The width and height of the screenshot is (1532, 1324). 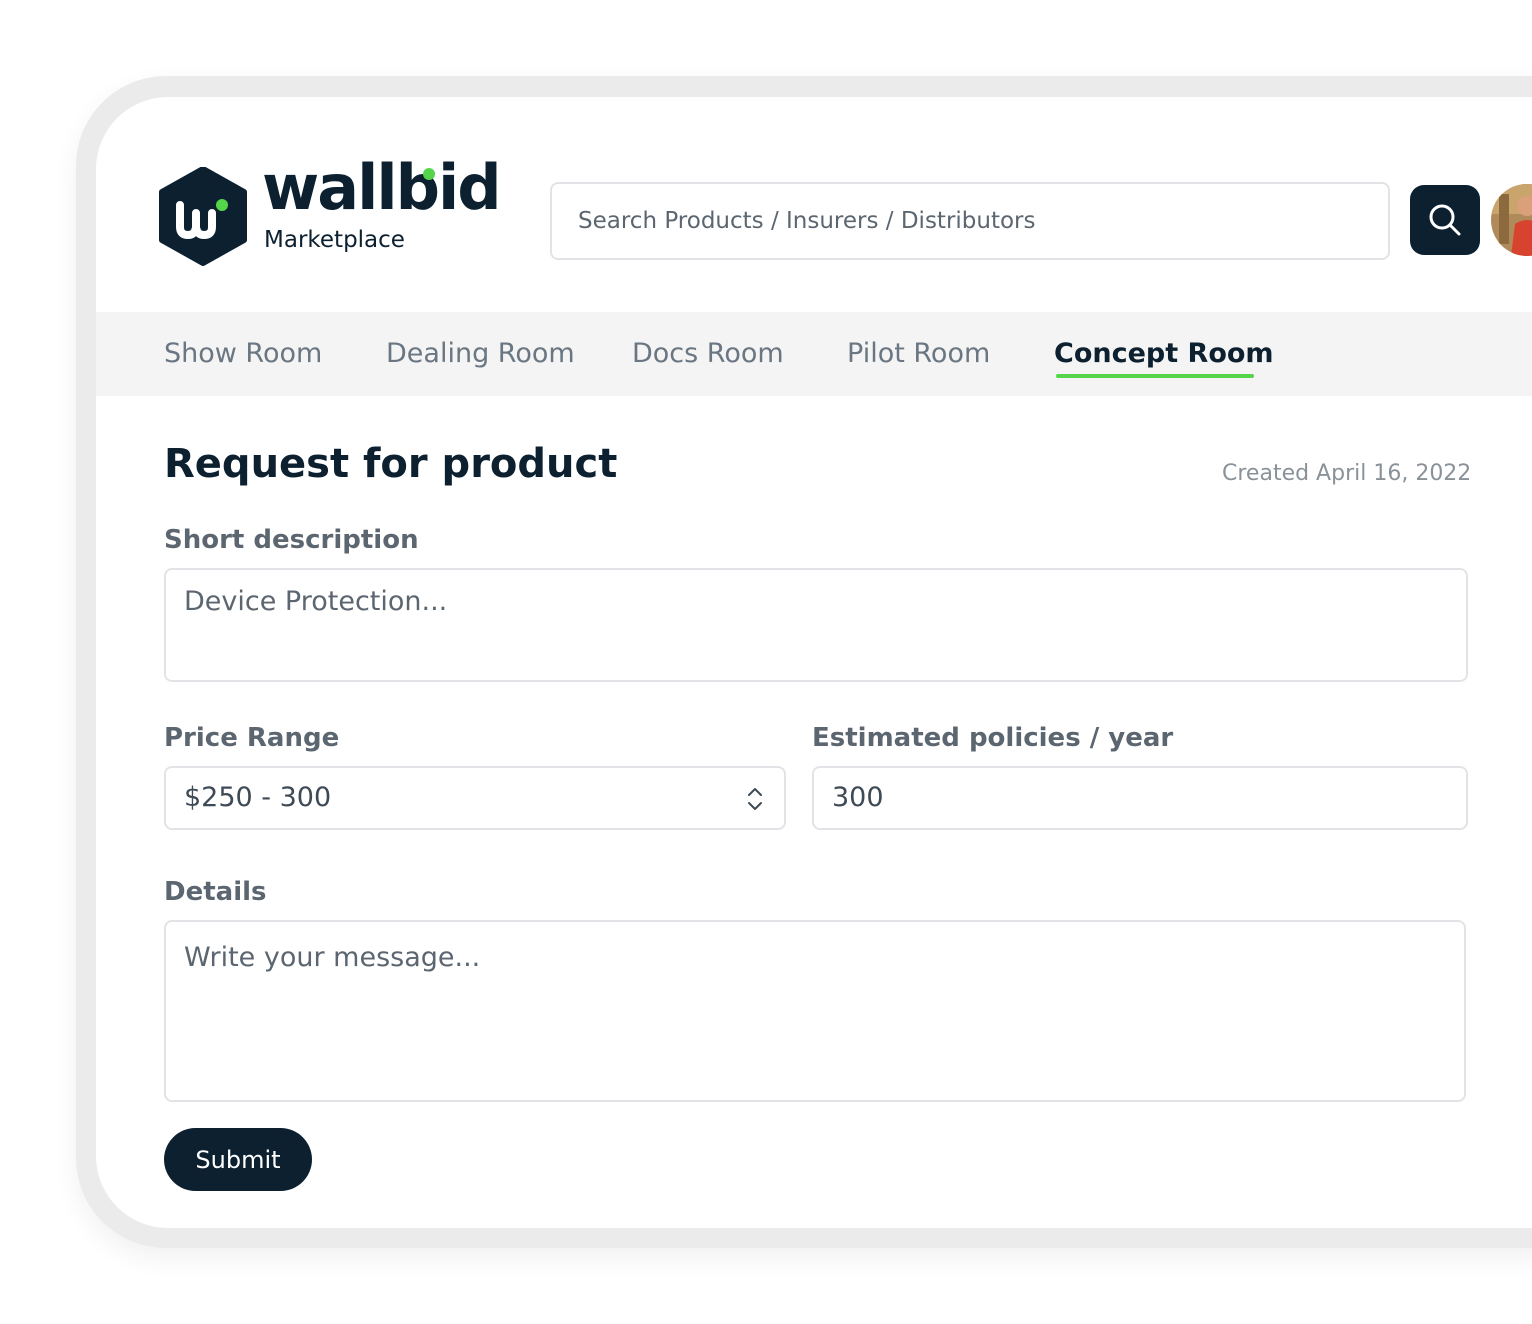 I want to click on created-date: Created April 16, 2022, so click(x=1347, y=473).